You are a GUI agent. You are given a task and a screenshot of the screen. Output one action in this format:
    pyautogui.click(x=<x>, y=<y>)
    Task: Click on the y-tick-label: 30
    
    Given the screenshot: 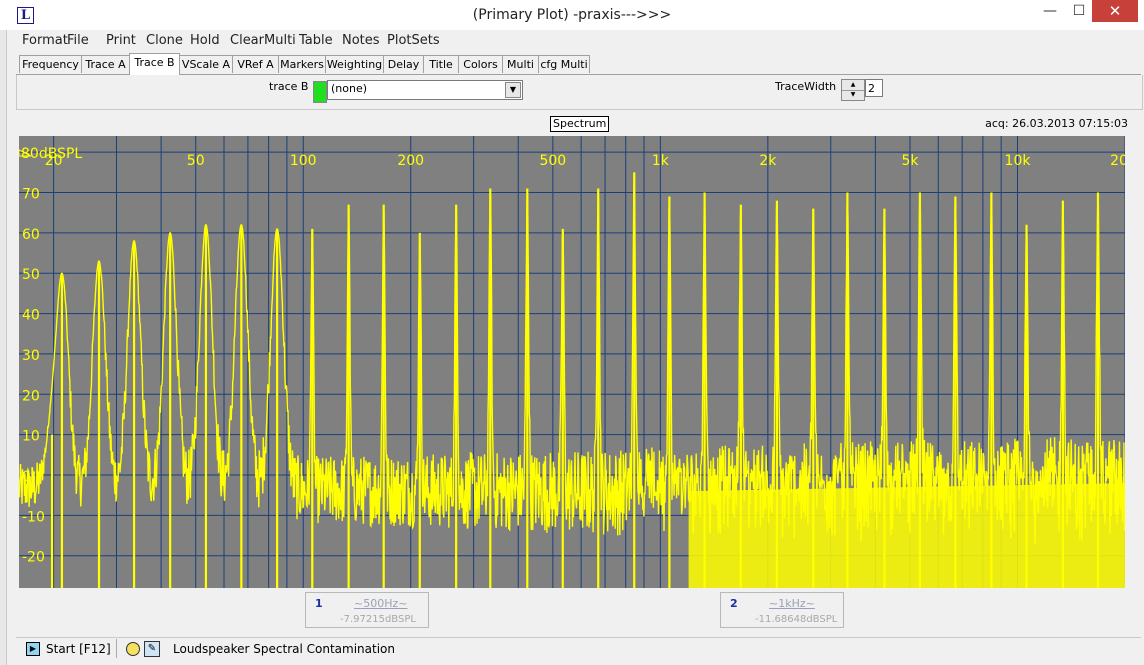 What is the action you would take?
    pyautogui.click(x=31, y=356)
    